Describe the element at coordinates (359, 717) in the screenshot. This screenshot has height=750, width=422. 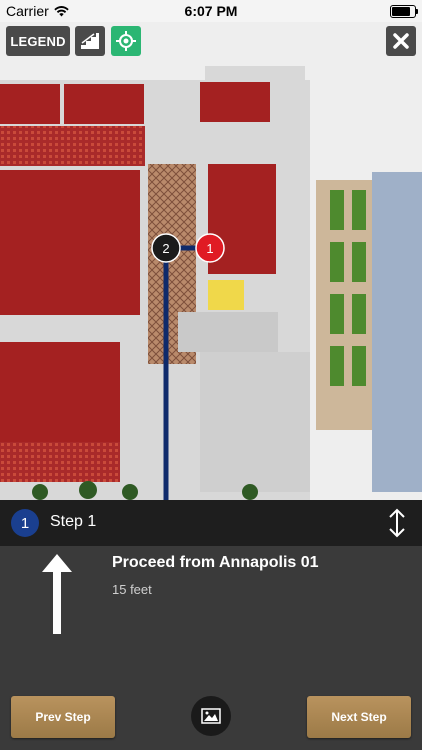
I see `next-step-button: Next Step` at that location.